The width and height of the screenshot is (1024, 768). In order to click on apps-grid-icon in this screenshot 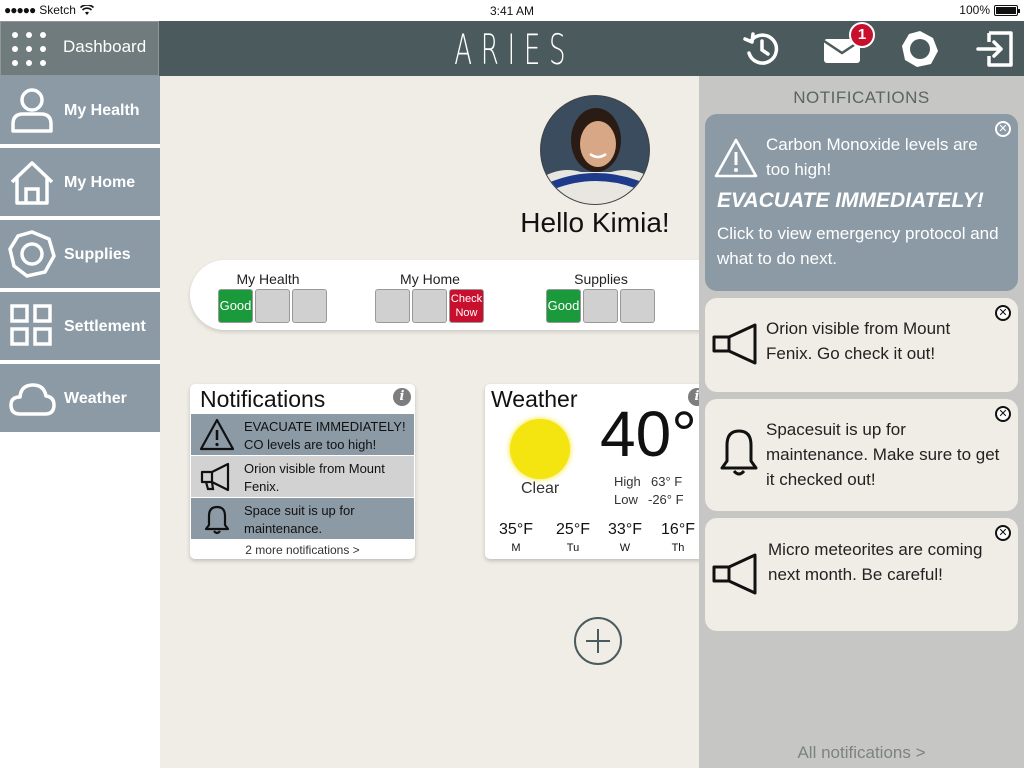, I will do `click(31, 51)`.